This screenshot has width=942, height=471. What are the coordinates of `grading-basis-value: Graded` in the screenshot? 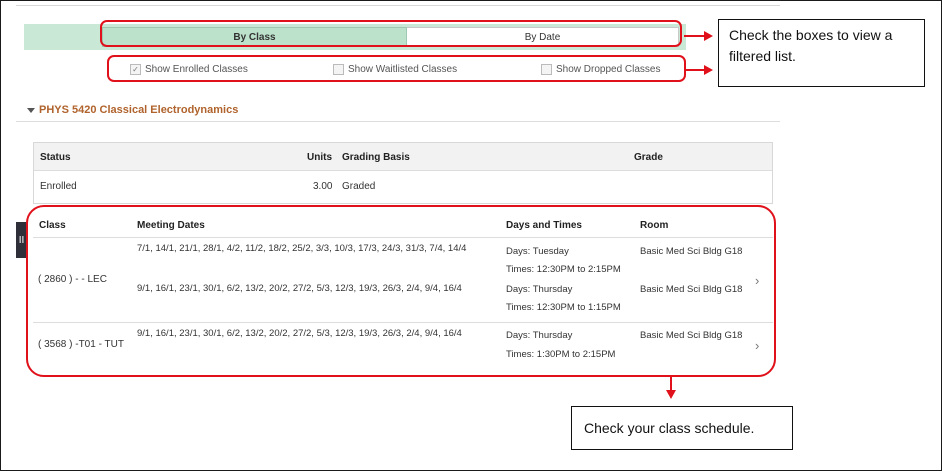 It's located at (359, 186).